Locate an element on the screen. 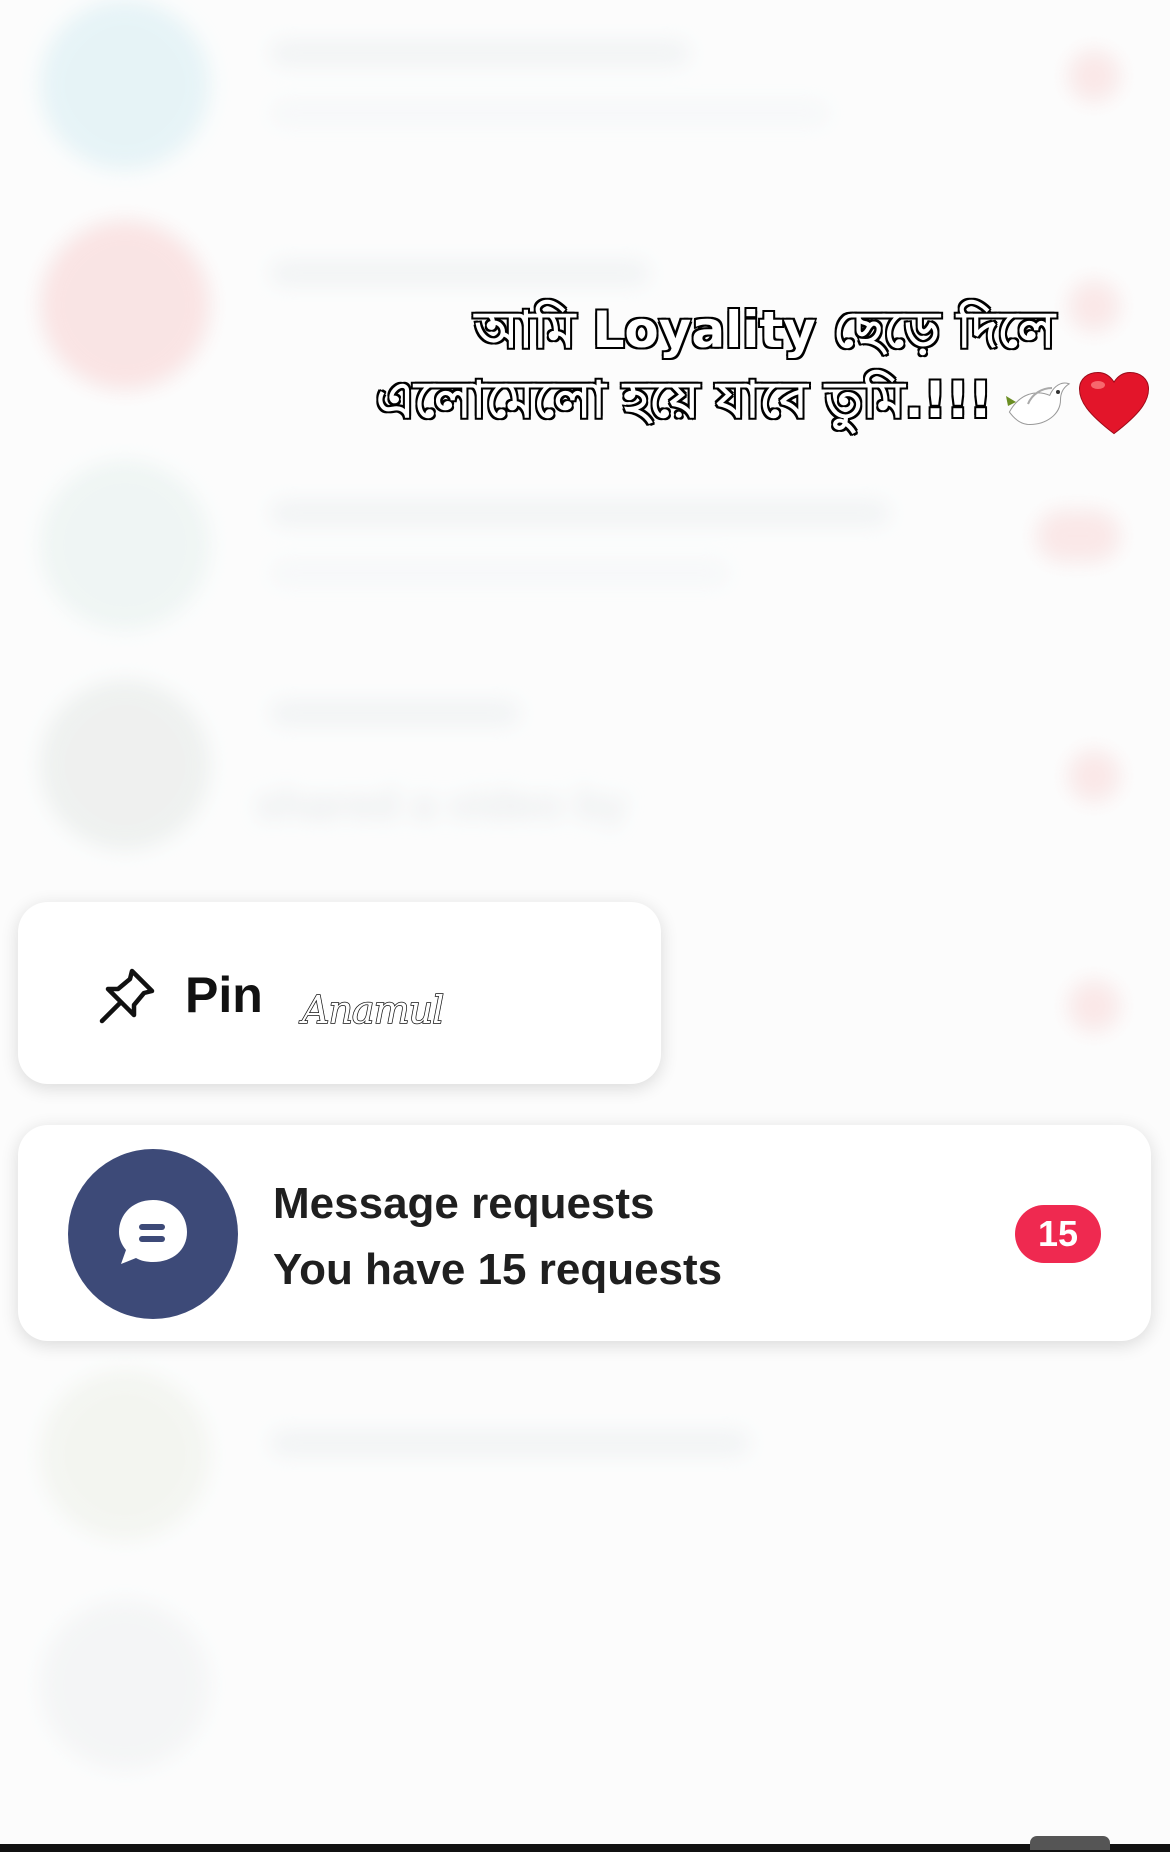  caption-line-1: আমি Loyality ছেড়ে দিলে is located at coordinates (764, 330).